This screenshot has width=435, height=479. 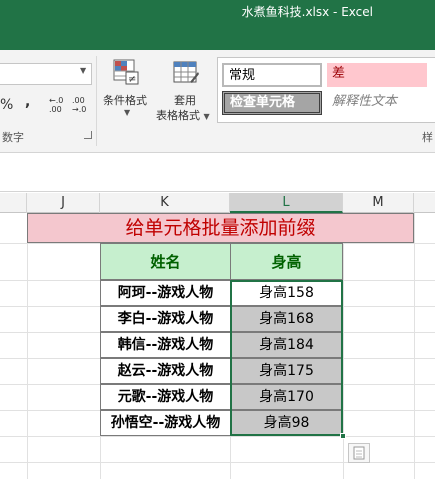 What do you see at coordinates (165, 345) in the screenshot?
I see `table-cell-name: 韩信--游戏人物` at bounding box center [165, 345].